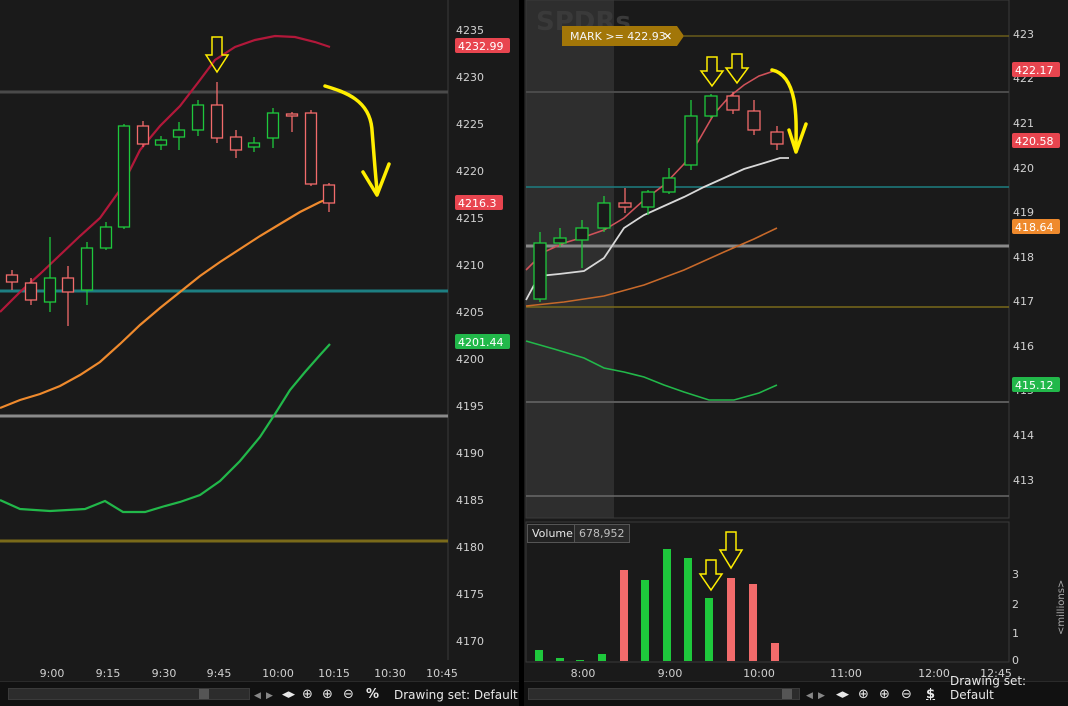 The image size is (1068, 706). What do you see at coordinates (470, 312) in the screenshot?
I see `price-axis-label: 4205` at bounding box center [470, 312].